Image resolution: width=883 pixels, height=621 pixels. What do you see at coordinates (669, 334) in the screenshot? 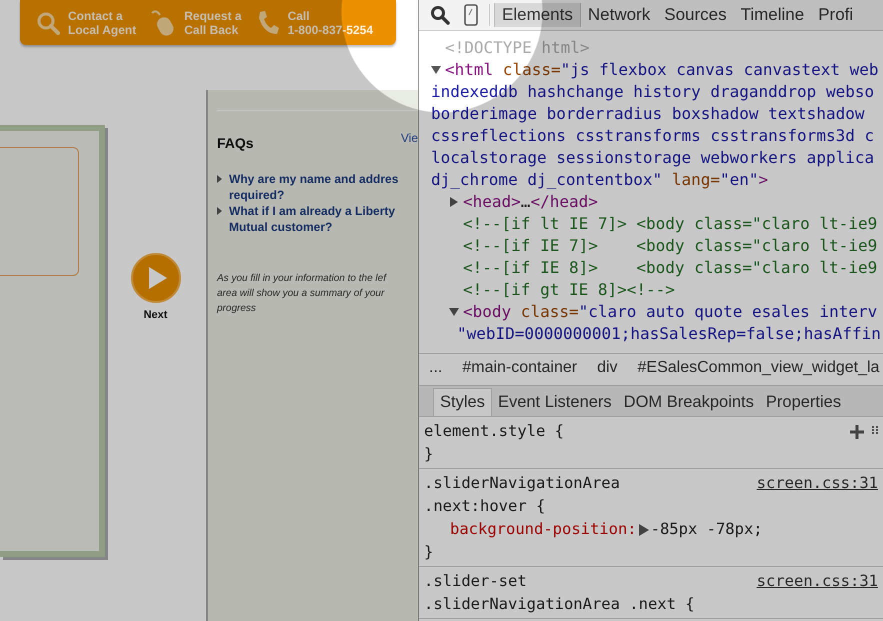
I see `code-line: "webID=0000000001;hasSalesRep=false;hasAffin` at bounding box center [669, 334].